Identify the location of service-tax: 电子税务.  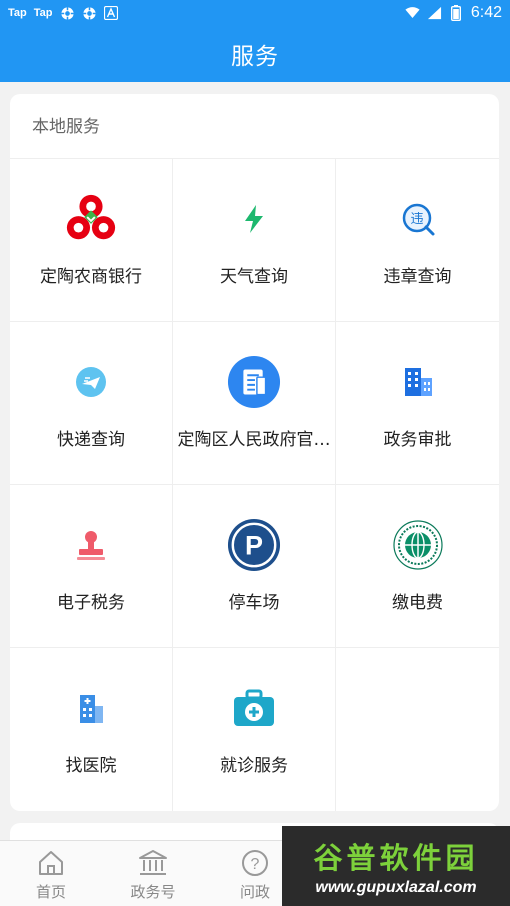
(91, 566).